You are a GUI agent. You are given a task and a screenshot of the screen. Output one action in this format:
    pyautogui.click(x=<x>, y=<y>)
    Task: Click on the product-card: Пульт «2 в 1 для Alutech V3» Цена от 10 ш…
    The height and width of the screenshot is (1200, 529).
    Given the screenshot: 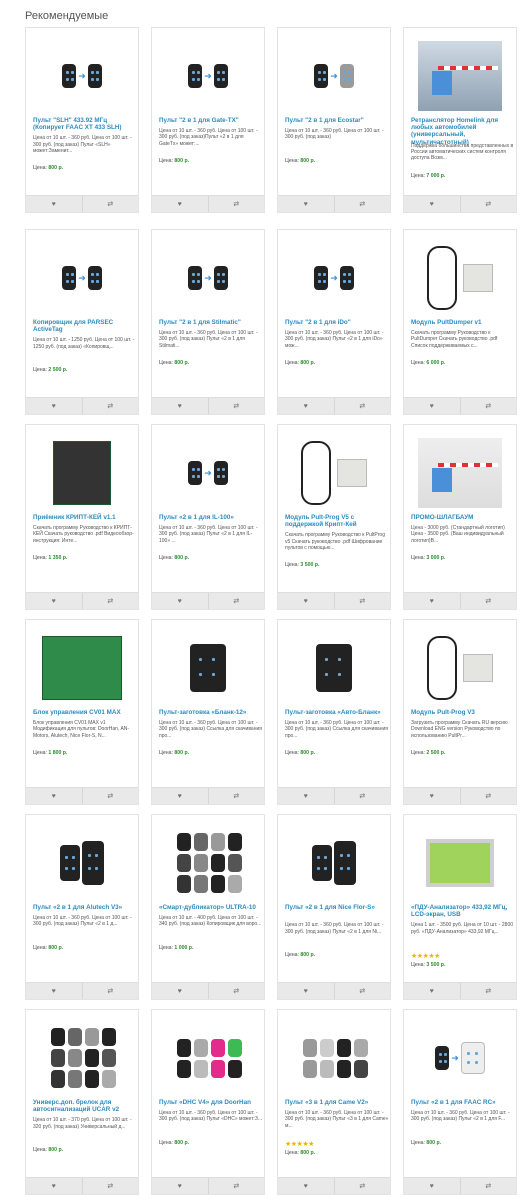 What is the action you would take?
    pyautogui.click(x=82, y=907)
    